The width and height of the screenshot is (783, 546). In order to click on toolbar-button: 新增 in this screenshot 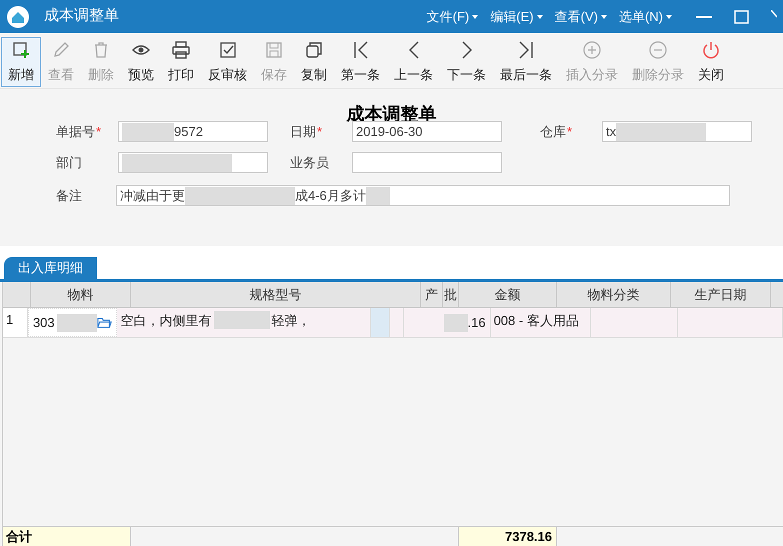, I will do `click(21, 62)`.